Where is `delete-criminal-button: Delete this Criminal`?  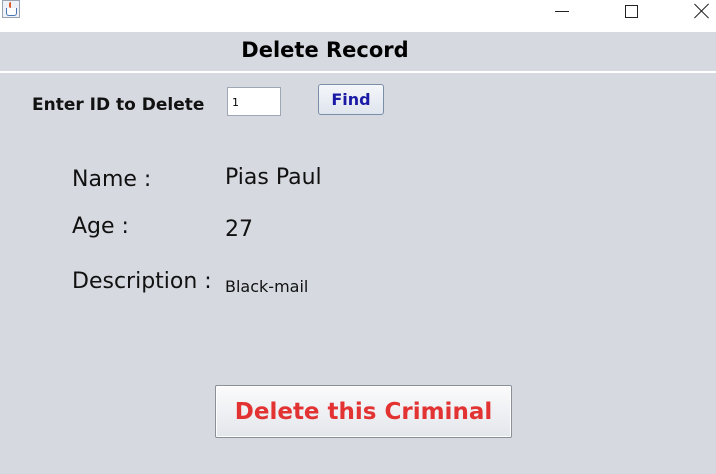
delete-criminal-button: Delete this Criminal is located at coordinates (363, 411).